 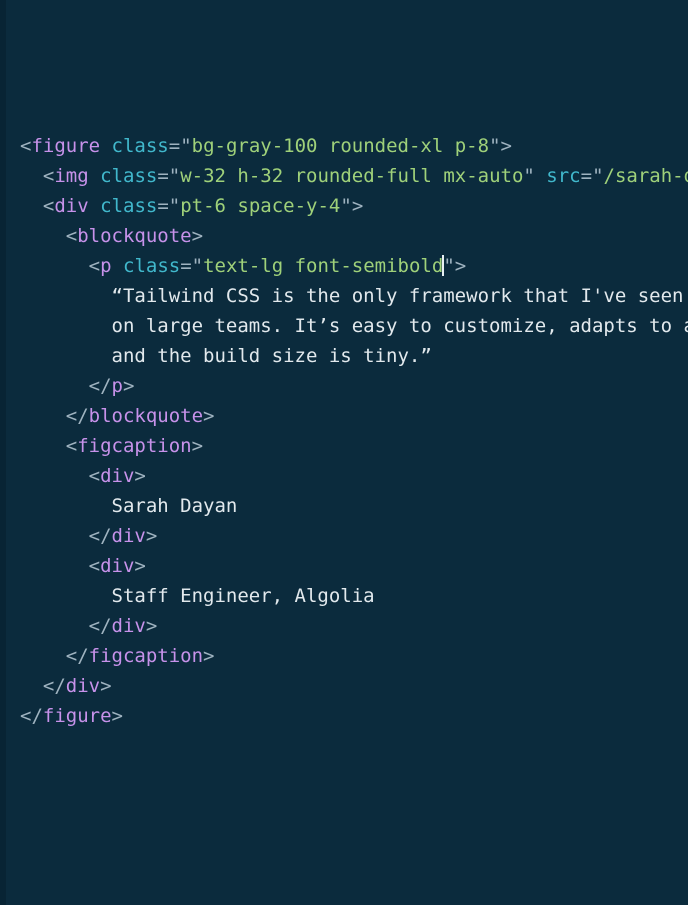 I want to click on code-line: Sarah Dayan, so click(x=354, y=506).